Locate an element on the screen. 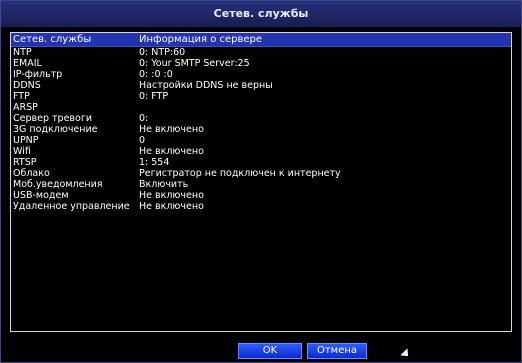  table-row: FTP 0: FTP is located at coordinates (261, 96).